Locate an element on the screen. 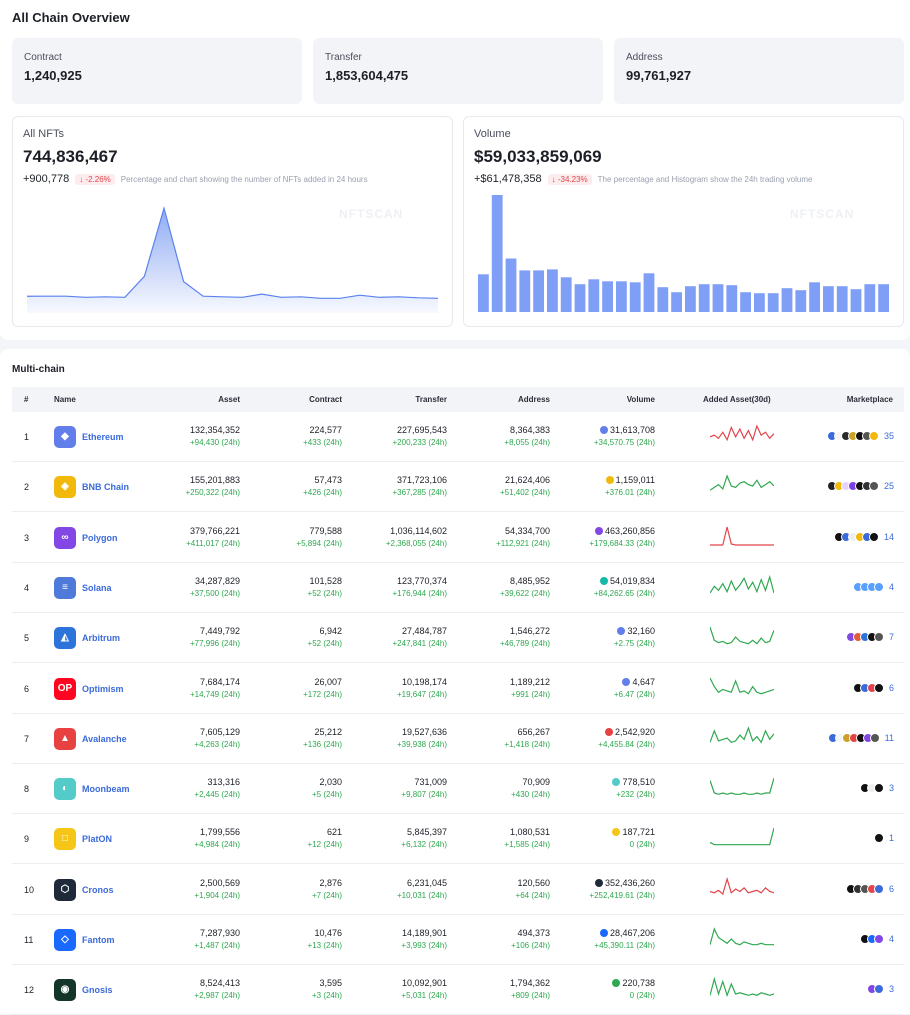 The width and height of the screenshot is (910, 1015). chain-token-icon is located at coordinates (609, 480).